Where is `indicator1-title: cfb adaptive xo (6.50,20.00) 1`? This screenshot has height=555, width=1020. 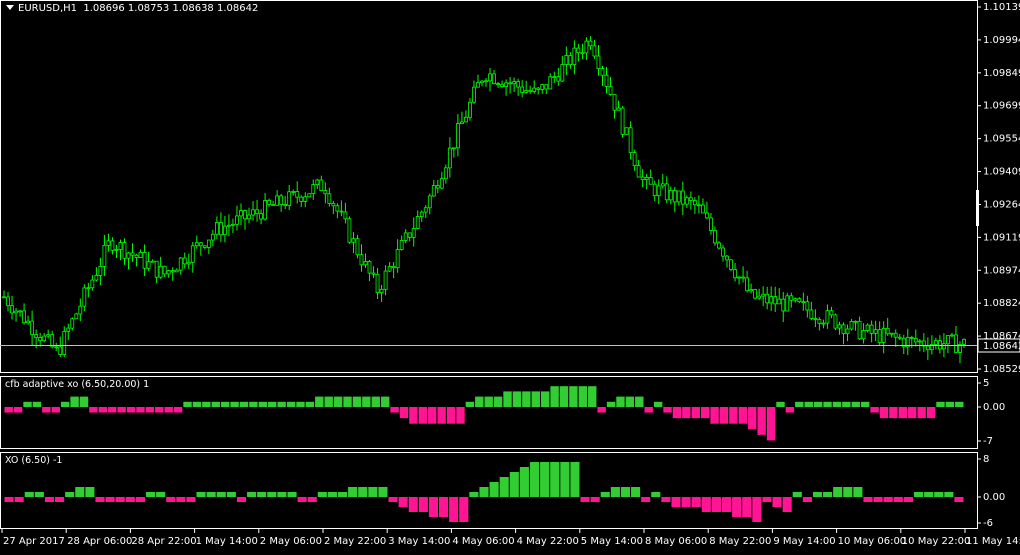 indicator1-title: cfb adaptive xo (6.50,20.00) 1 is located at coordinates (77, 384).